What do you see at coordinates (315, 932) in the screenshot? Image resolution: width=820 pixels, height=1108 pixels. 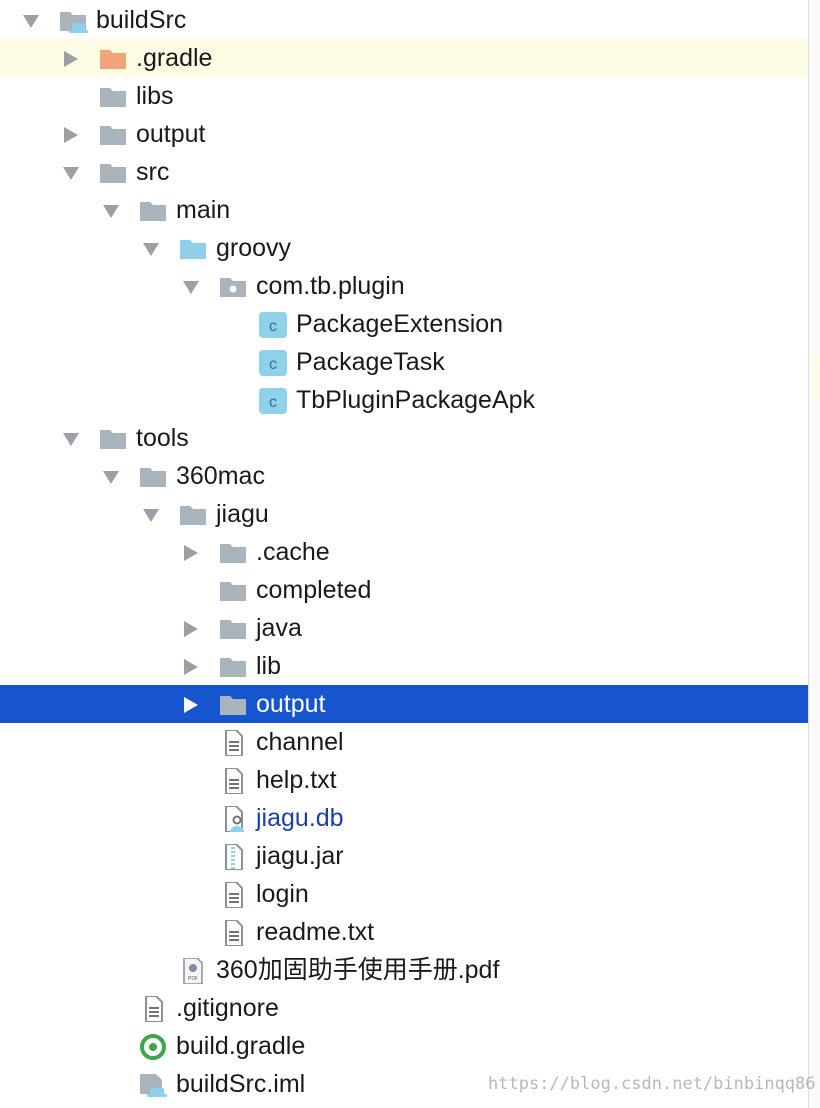 I see `tree-item-label: readme.txt` at bounding box center [315, 932].